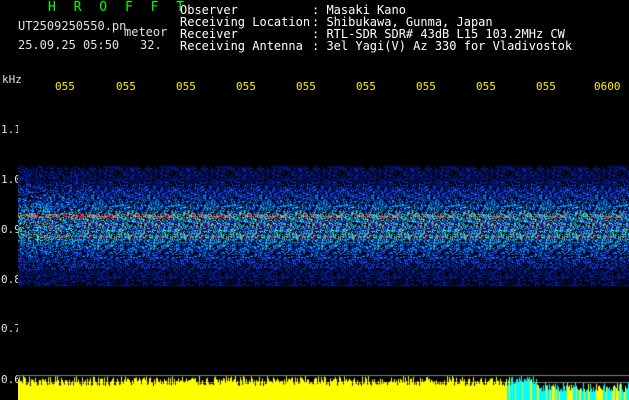  Describe the element at coordinates (442, 46) in the screenshot. I see `antenna-value: : 3el Yagi(V) Az 330 for Vladivostok` at that location.